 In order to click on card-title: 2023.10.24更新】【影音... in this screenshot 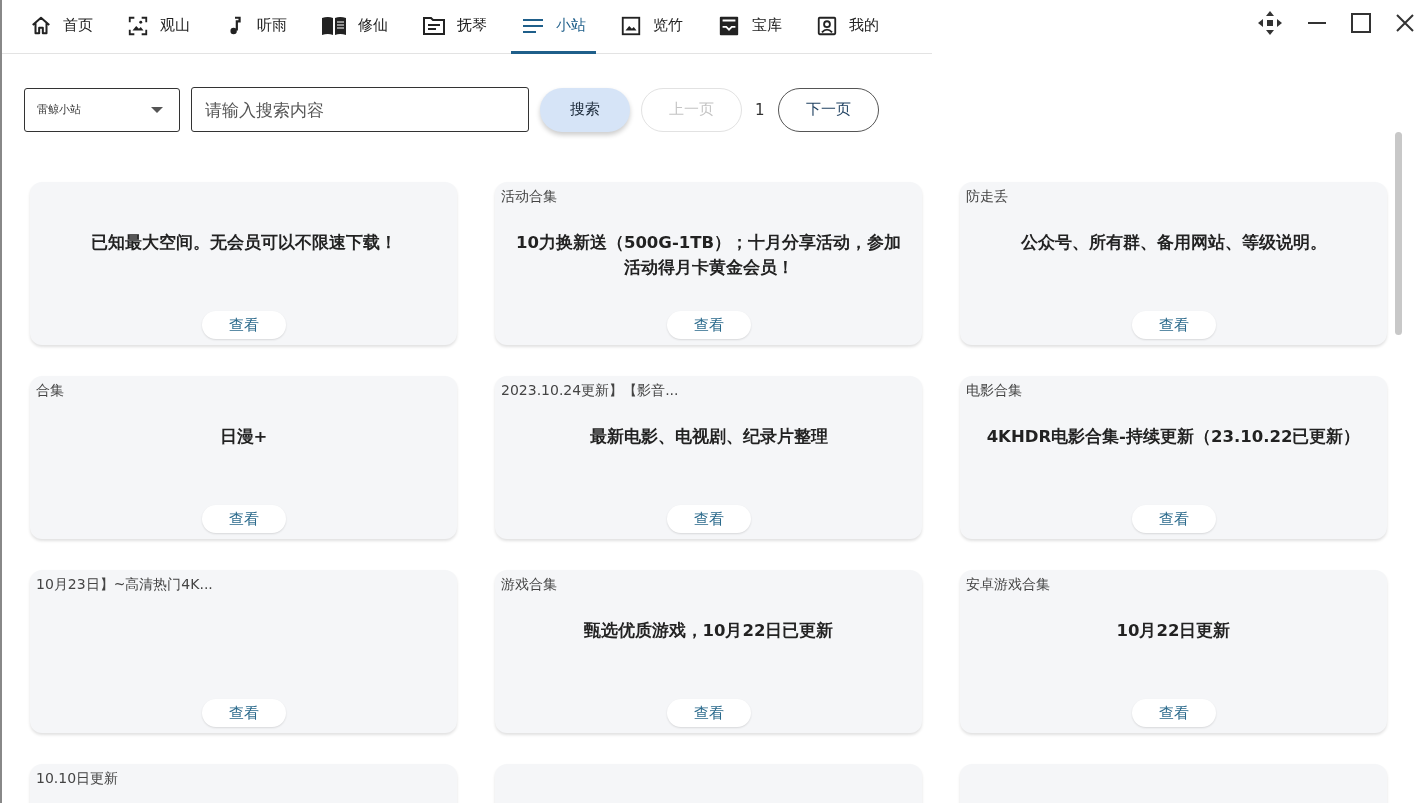, I will do `click(590, 390)`.